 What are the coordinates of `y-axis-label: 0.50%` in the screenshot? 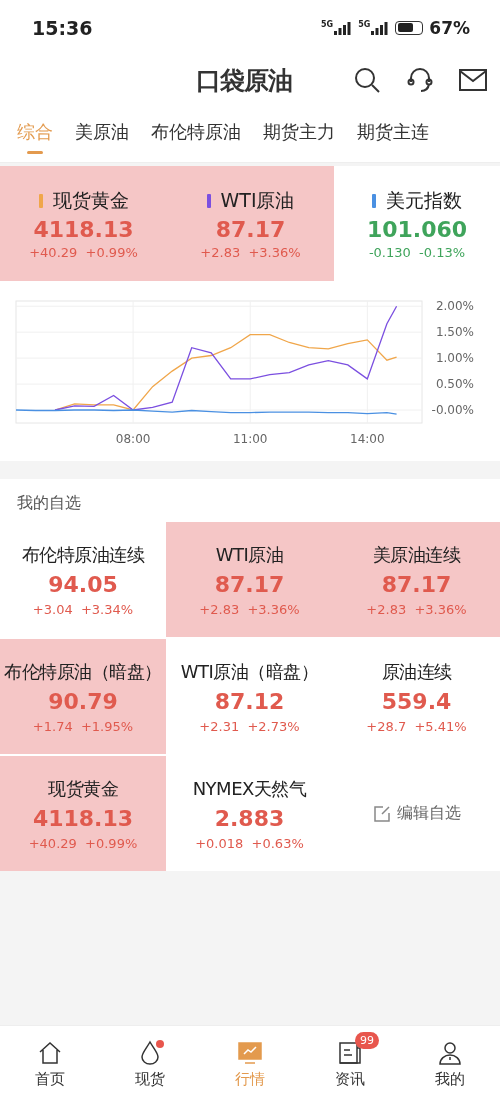 It's located at (454, 384).